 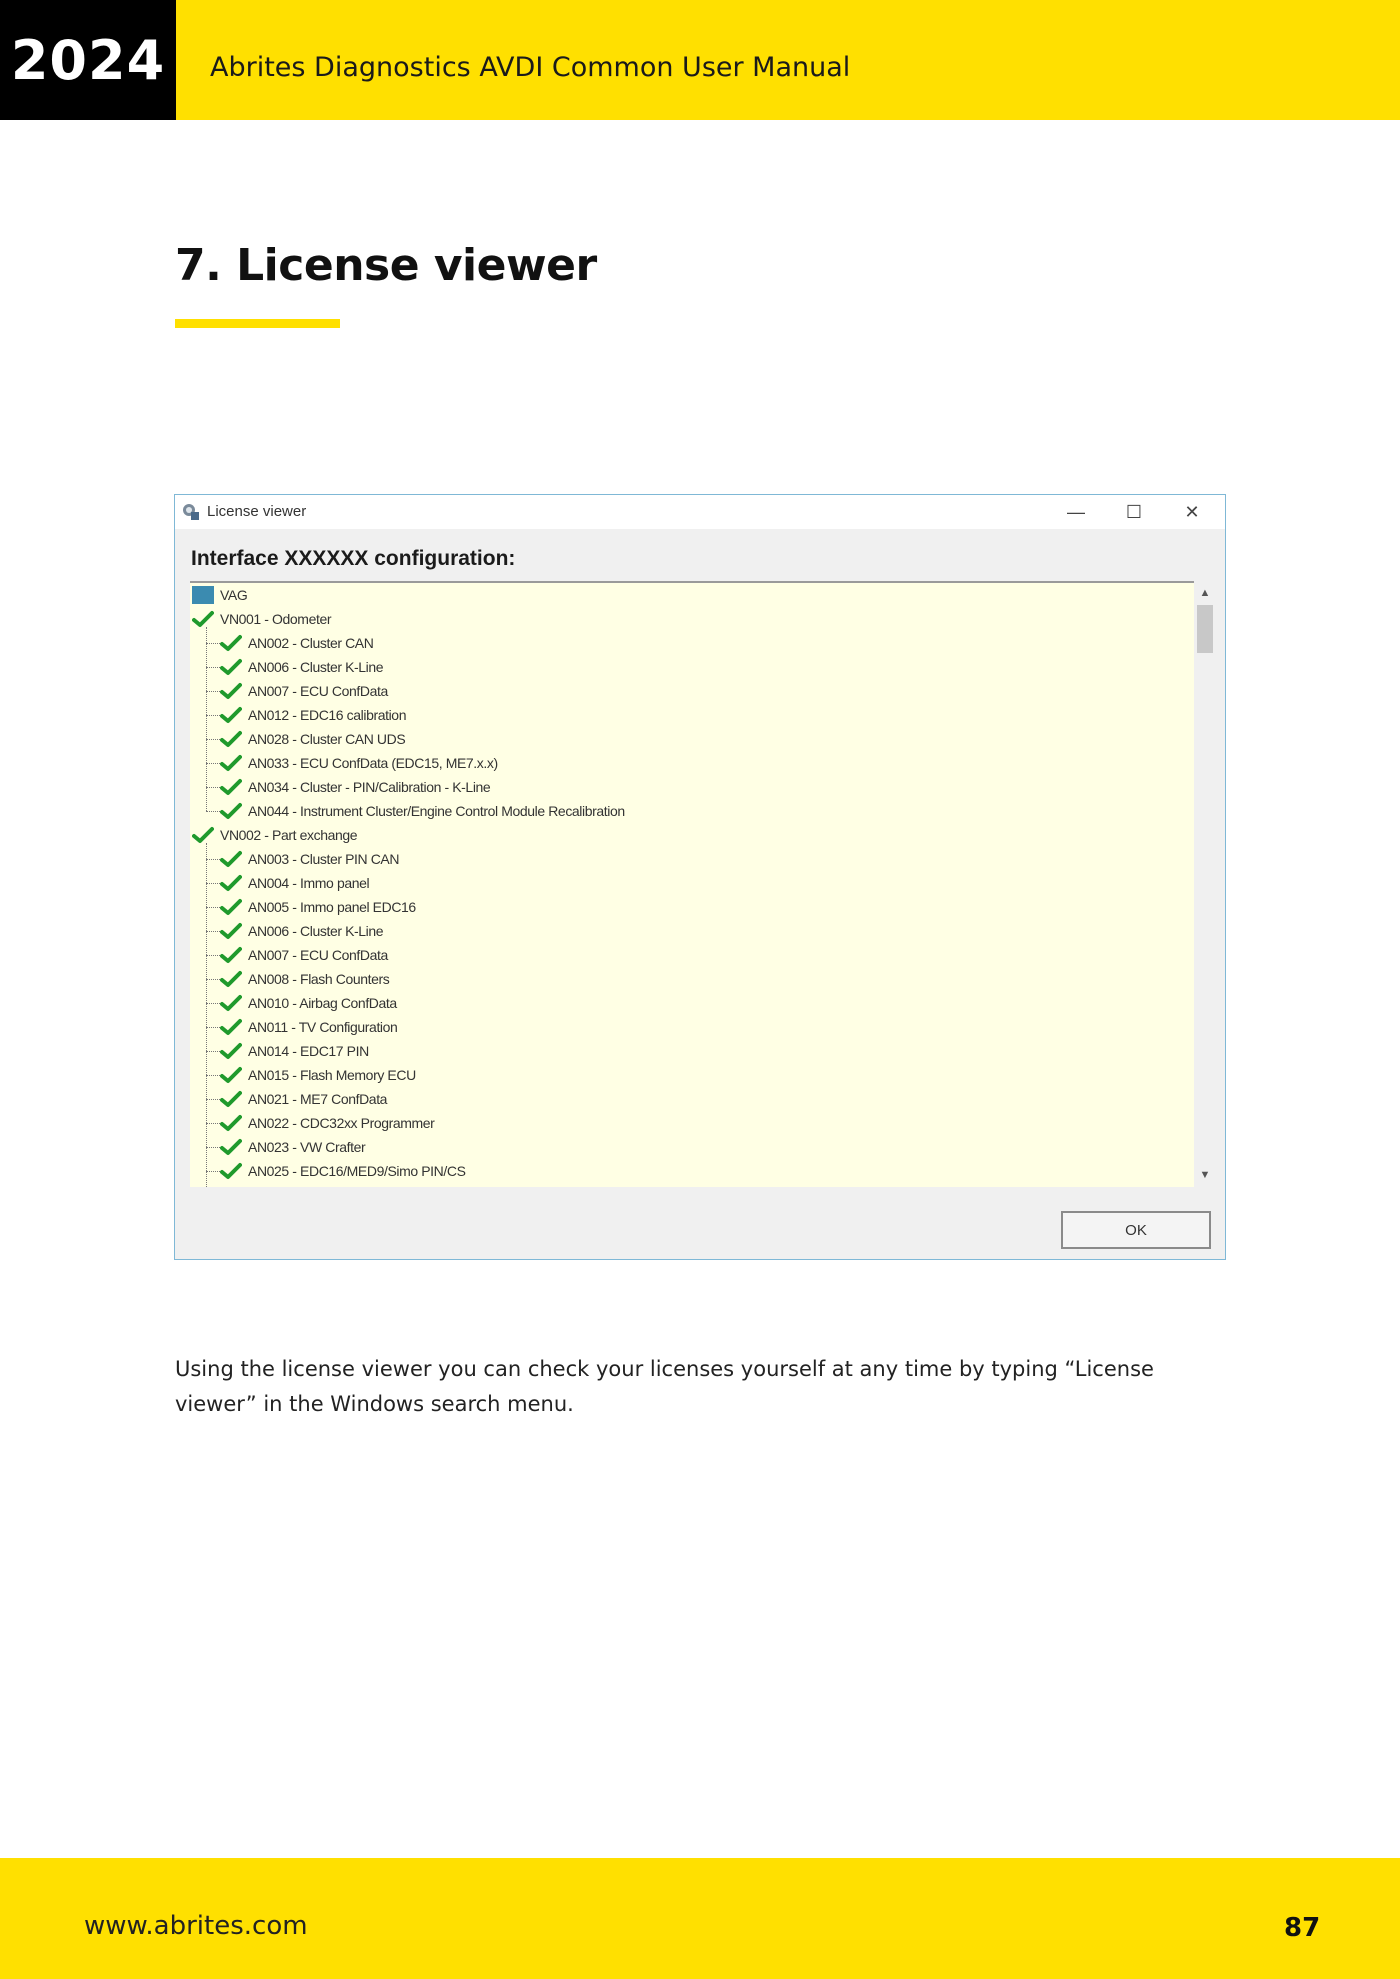 I want to click on footer-url: www.abrites.com, so click(x=196, y=1926).